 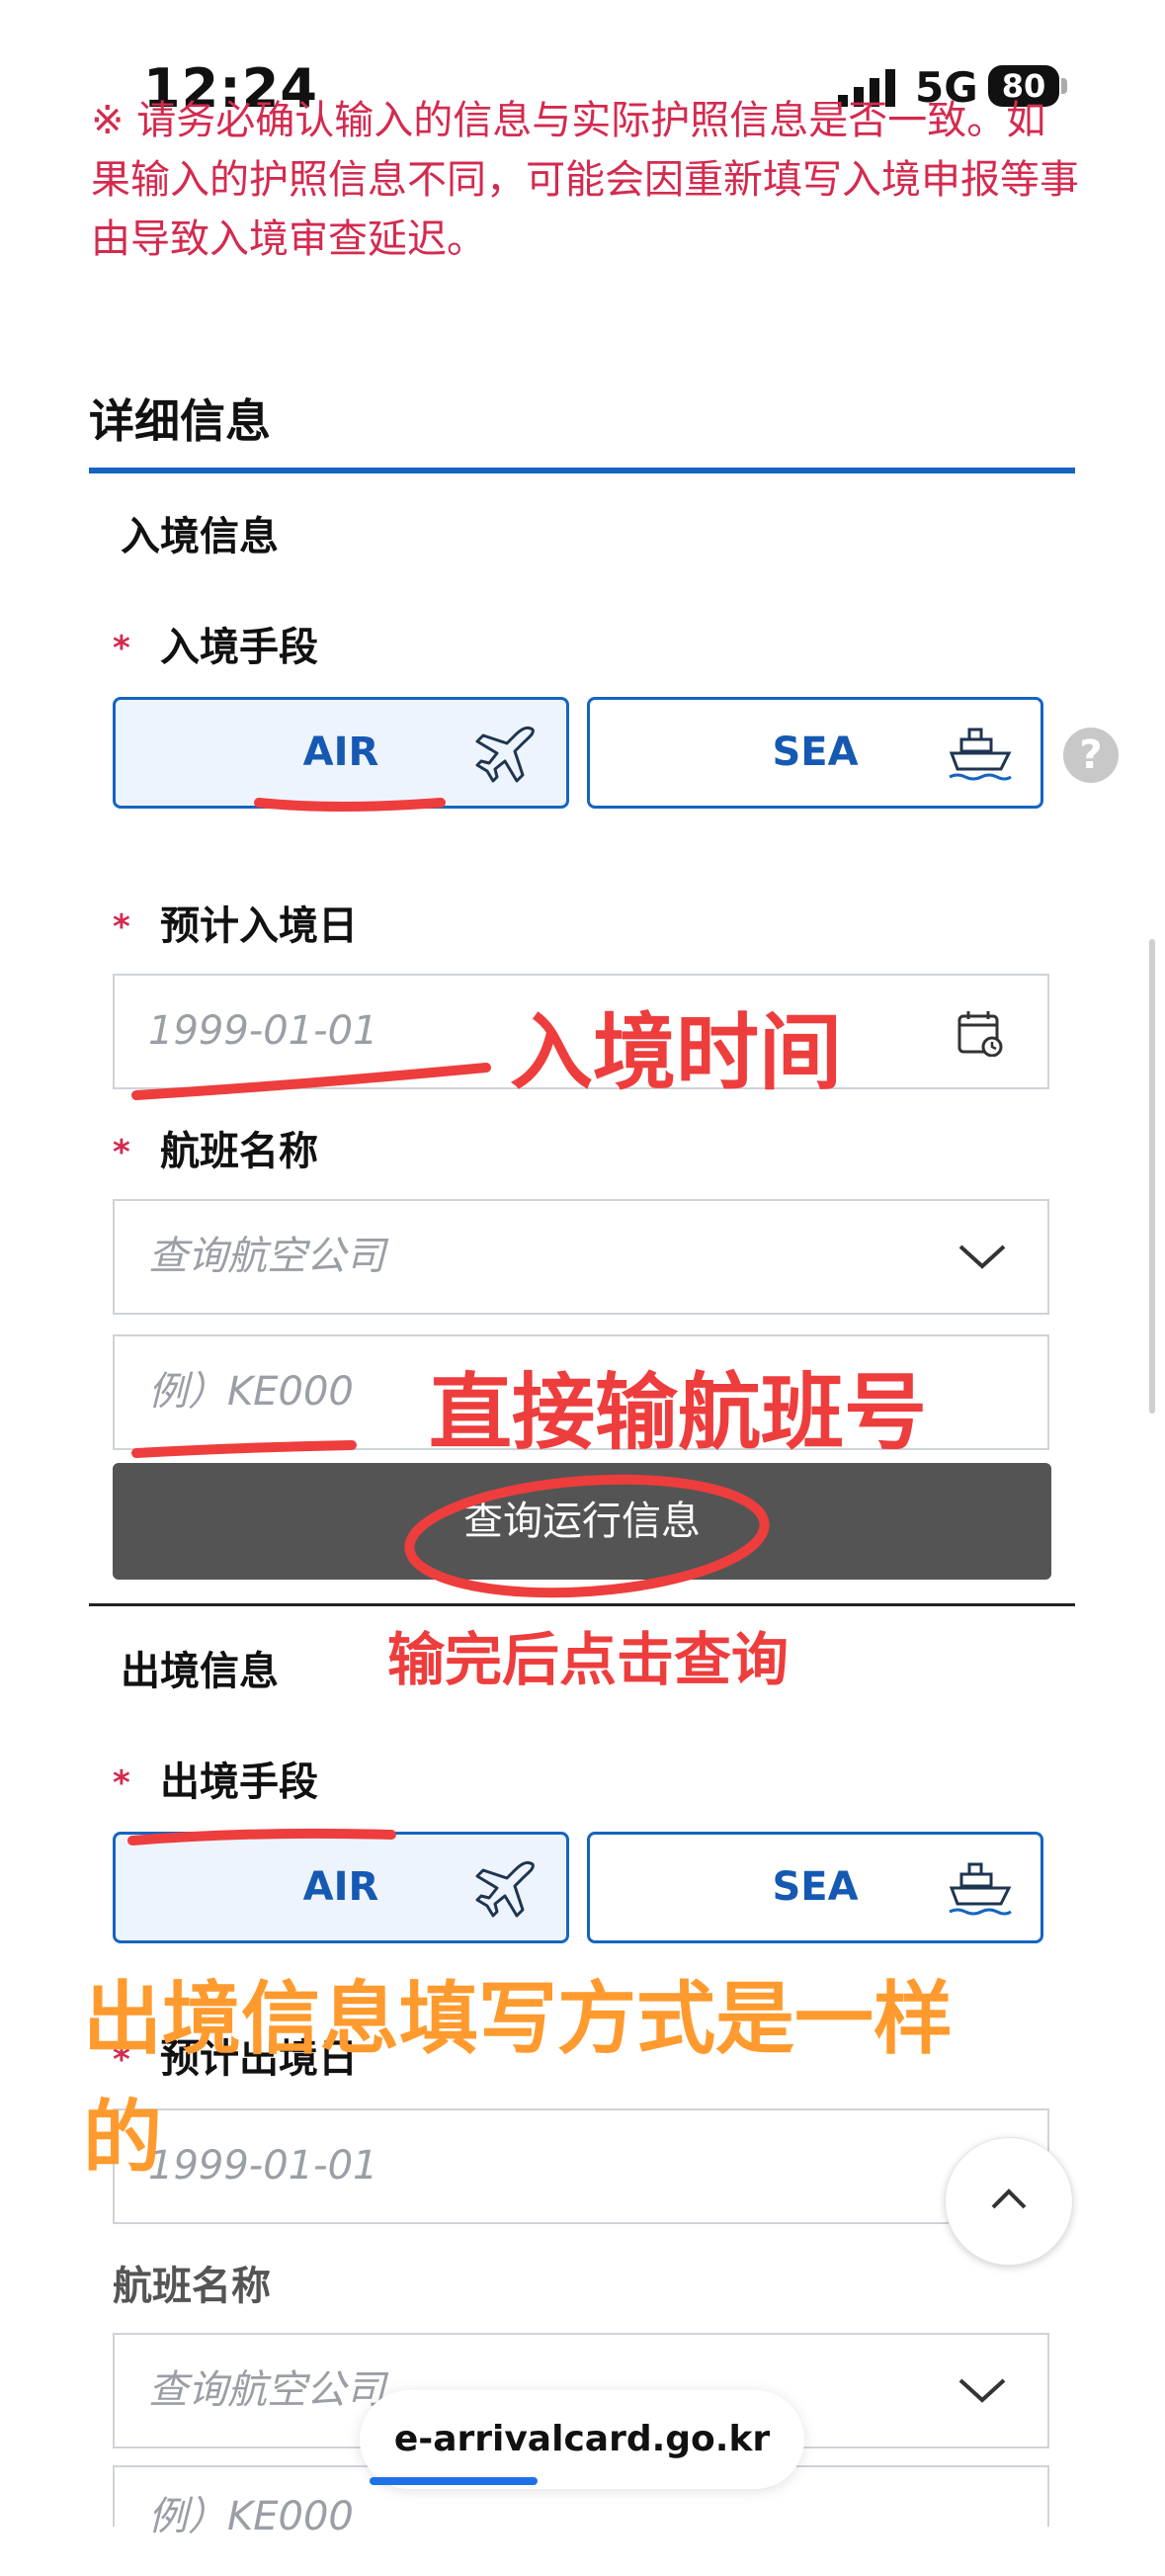 What do you see at coordinates (311, 1081) in the screenshot?
I see `underline-date` at bounding box center [311, 1081].